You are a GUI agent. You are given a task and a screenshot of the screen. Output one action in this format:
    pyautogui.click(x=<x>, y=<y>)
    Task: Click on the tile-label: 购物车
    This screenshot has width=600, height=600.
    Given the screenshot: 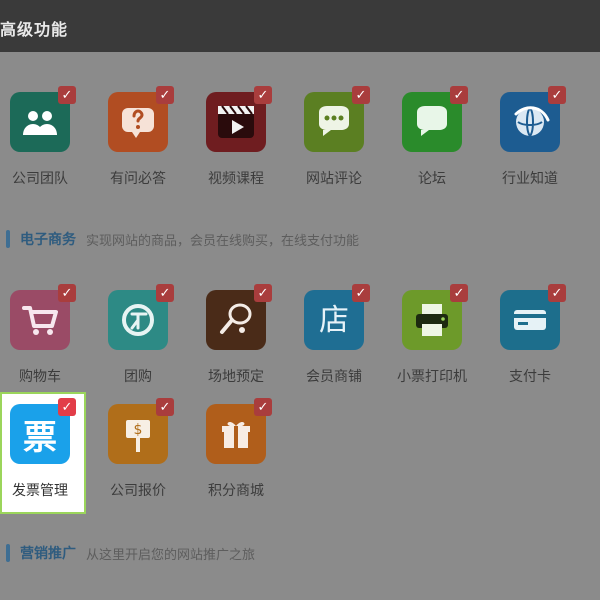 What is the action you would take?
    pyautogui.click(x=40, y=377)
    